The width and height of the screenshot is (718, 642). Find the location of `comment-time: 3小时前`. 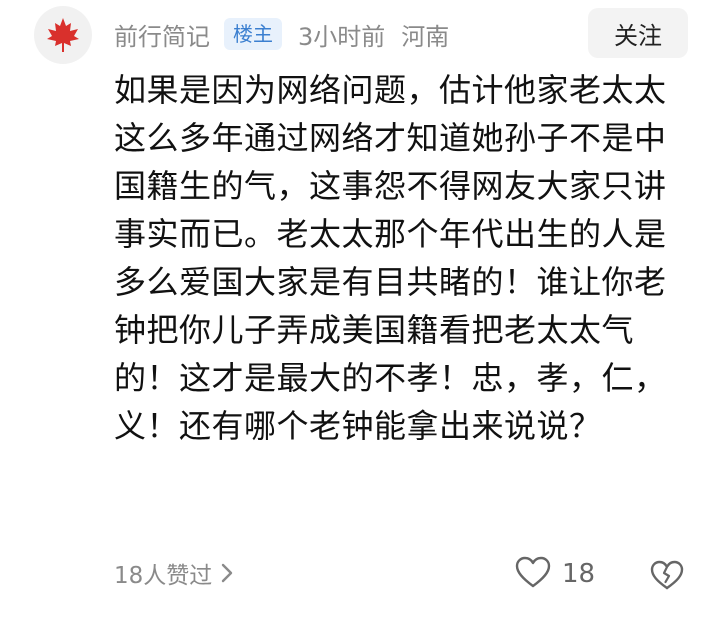

comment-time: 3小时前 is located at coordinates (342, 36).